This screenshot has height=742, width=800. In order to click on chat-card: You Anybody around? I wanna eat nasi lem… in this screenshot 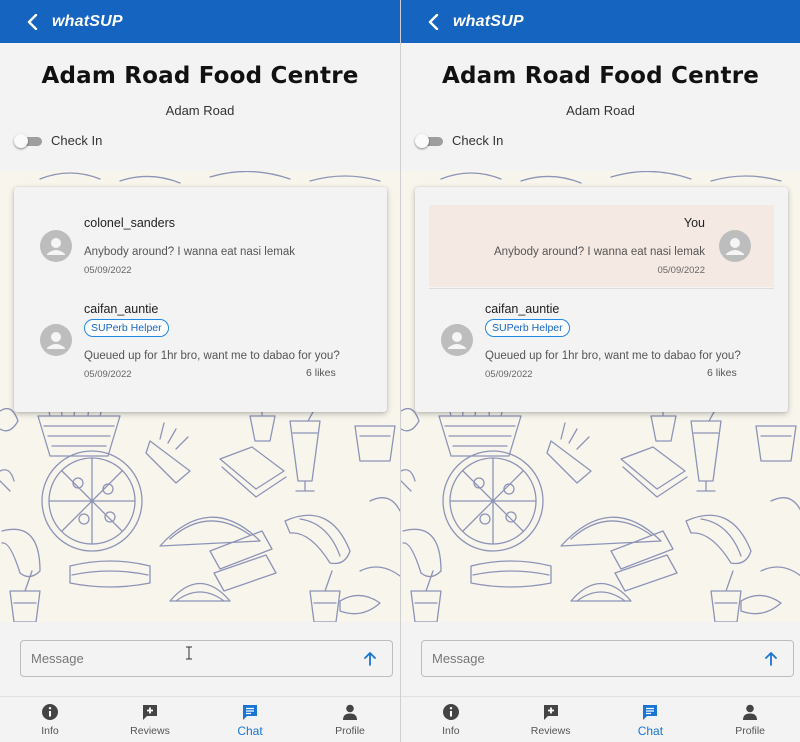, I will do `click(601, 299)`.